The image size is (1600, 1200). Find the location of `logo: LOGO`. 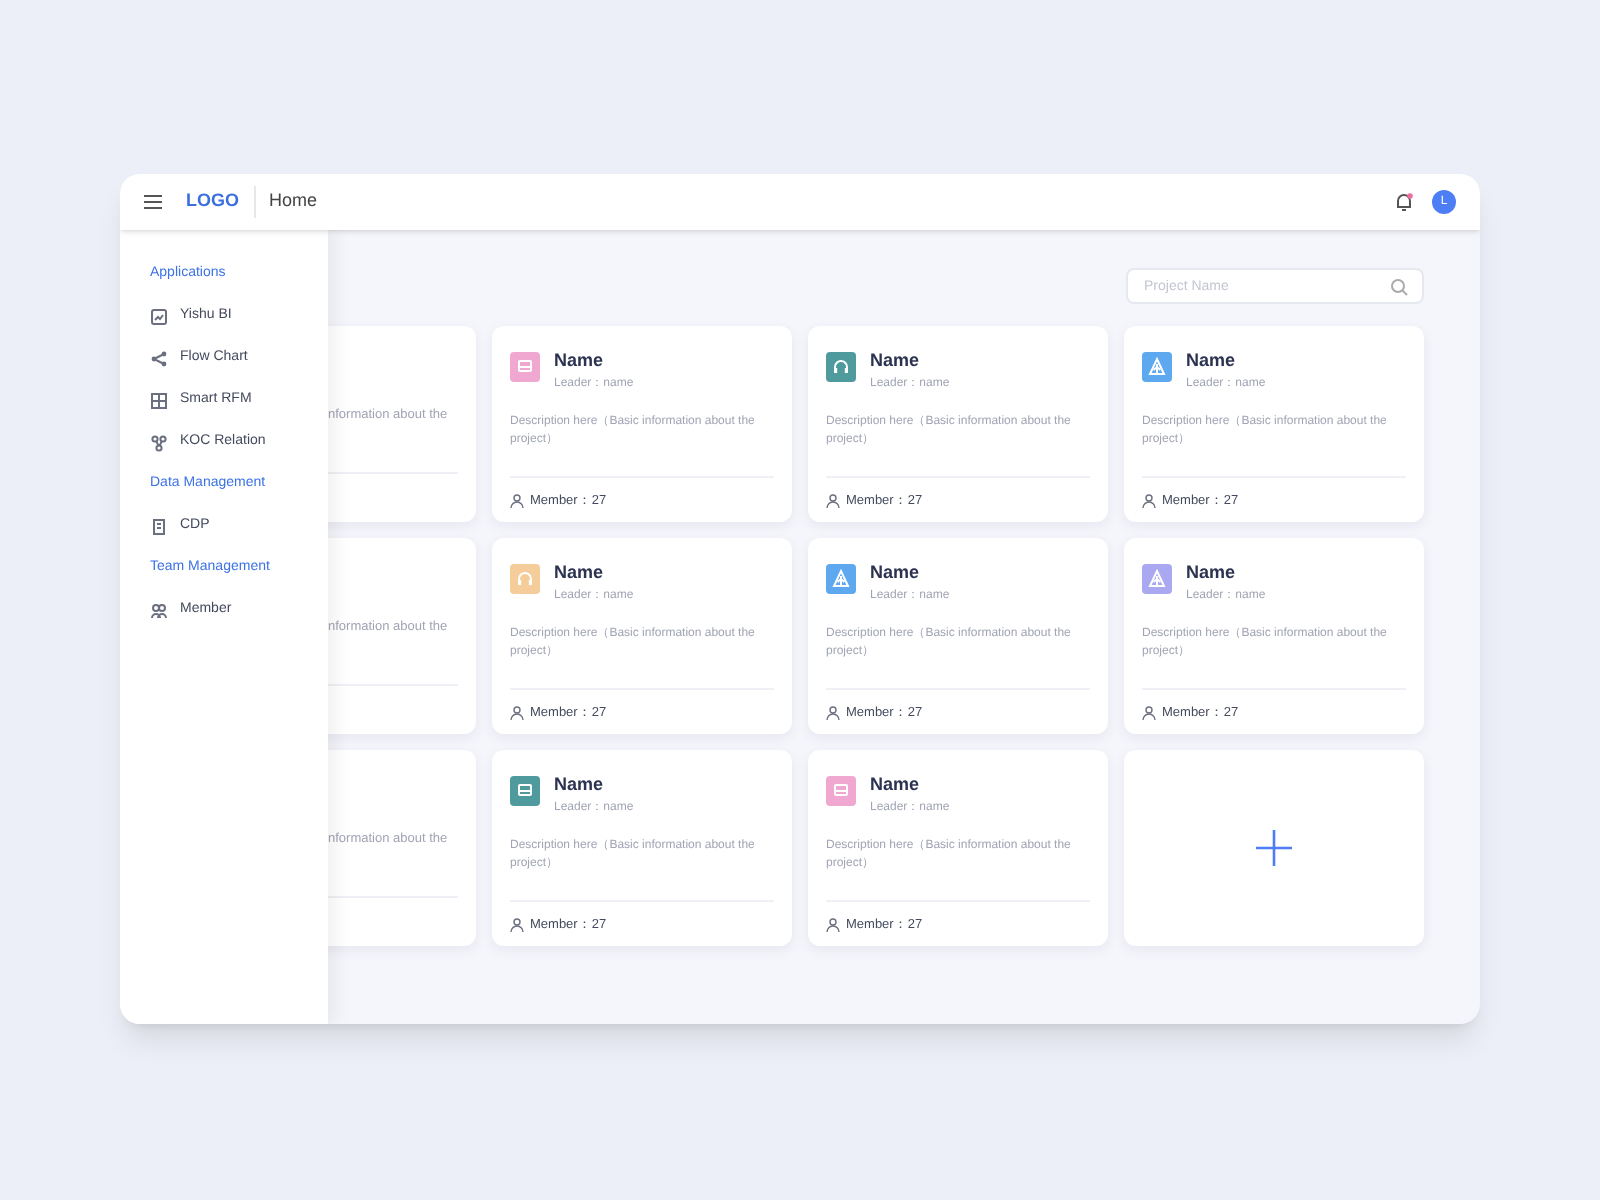

logo: LOGO is located at coordinates (212, 202).